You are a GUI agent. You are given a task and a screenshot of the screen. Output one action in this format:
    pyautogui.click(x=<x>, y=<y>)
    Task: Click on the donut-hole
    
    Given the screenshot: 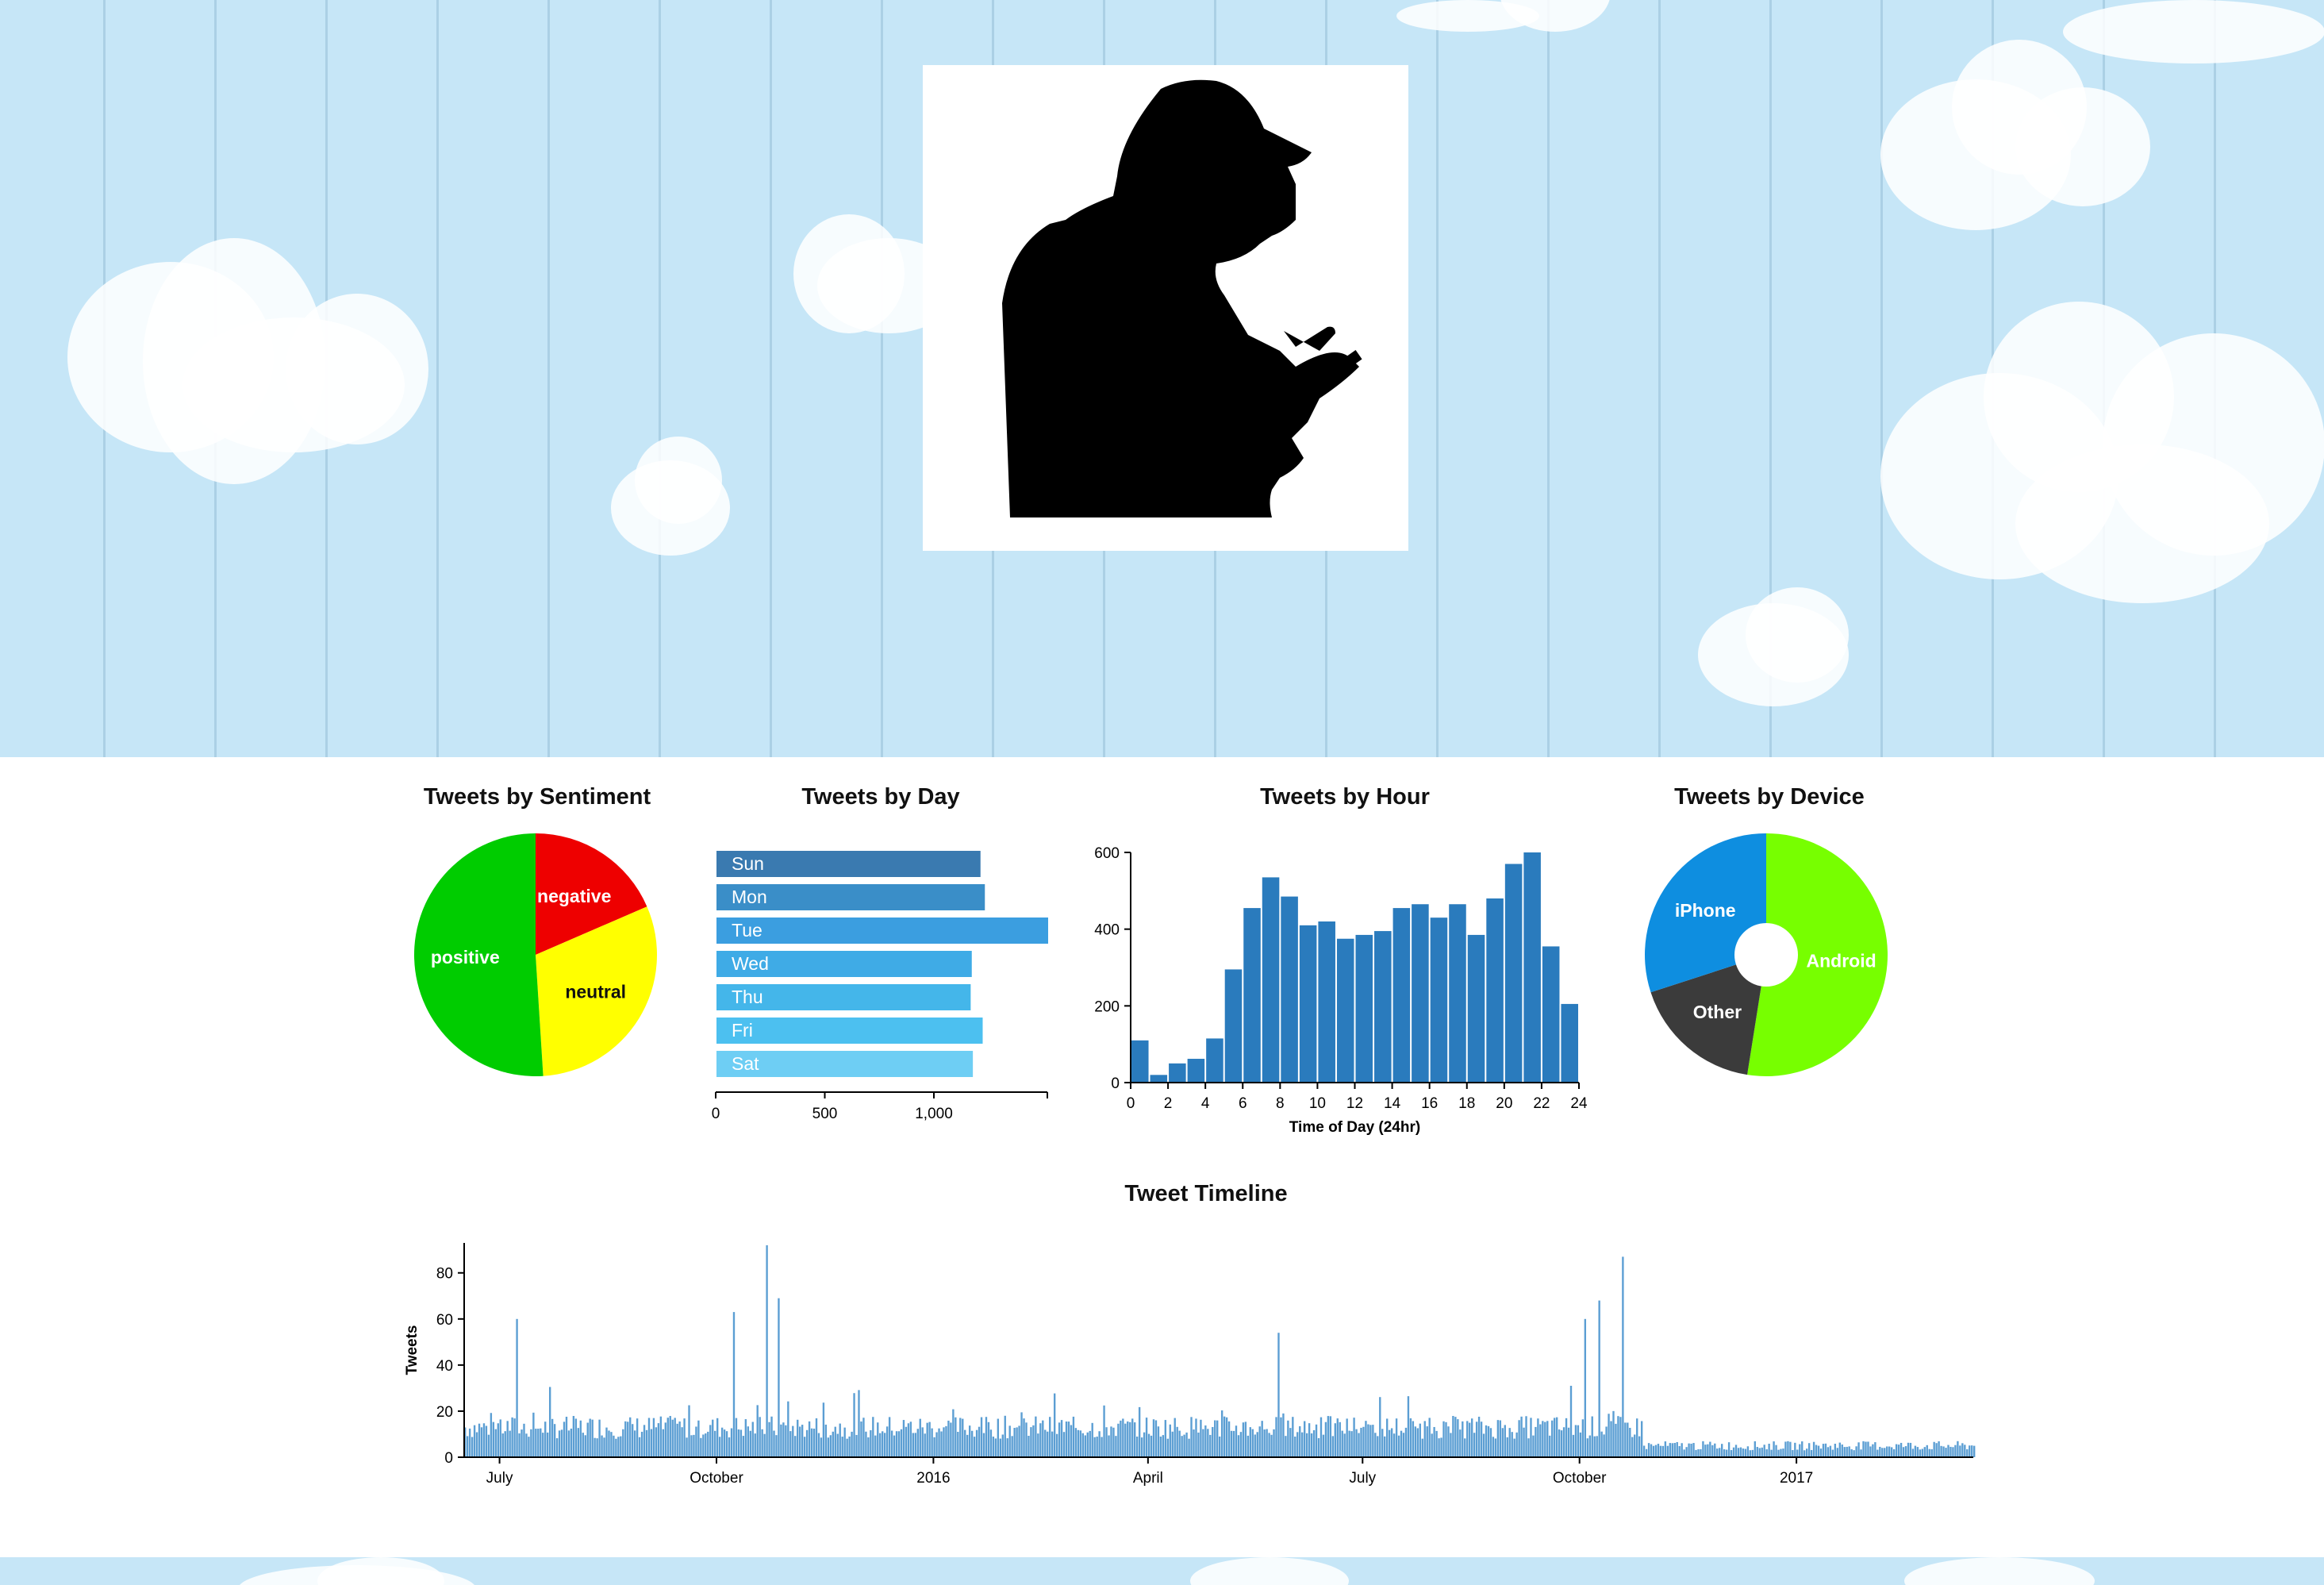 What is the action you would take?
    pyautogui.click(x=1766, y=955)
    